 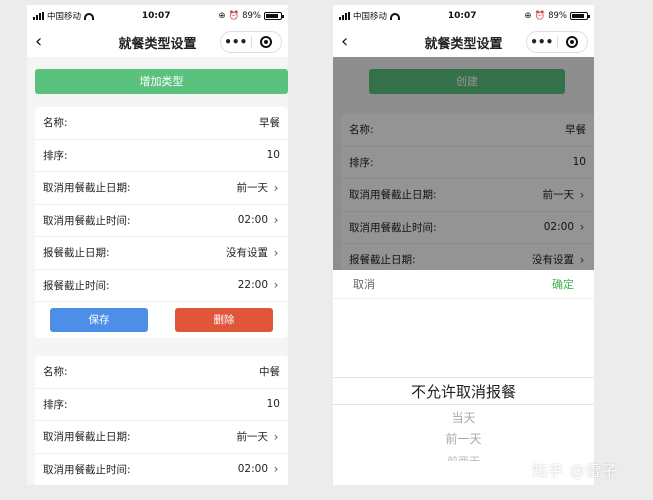 I want to click on form-row-picker: 报餐截止日期: 没有设置 ›, so click(x=161, y=253).